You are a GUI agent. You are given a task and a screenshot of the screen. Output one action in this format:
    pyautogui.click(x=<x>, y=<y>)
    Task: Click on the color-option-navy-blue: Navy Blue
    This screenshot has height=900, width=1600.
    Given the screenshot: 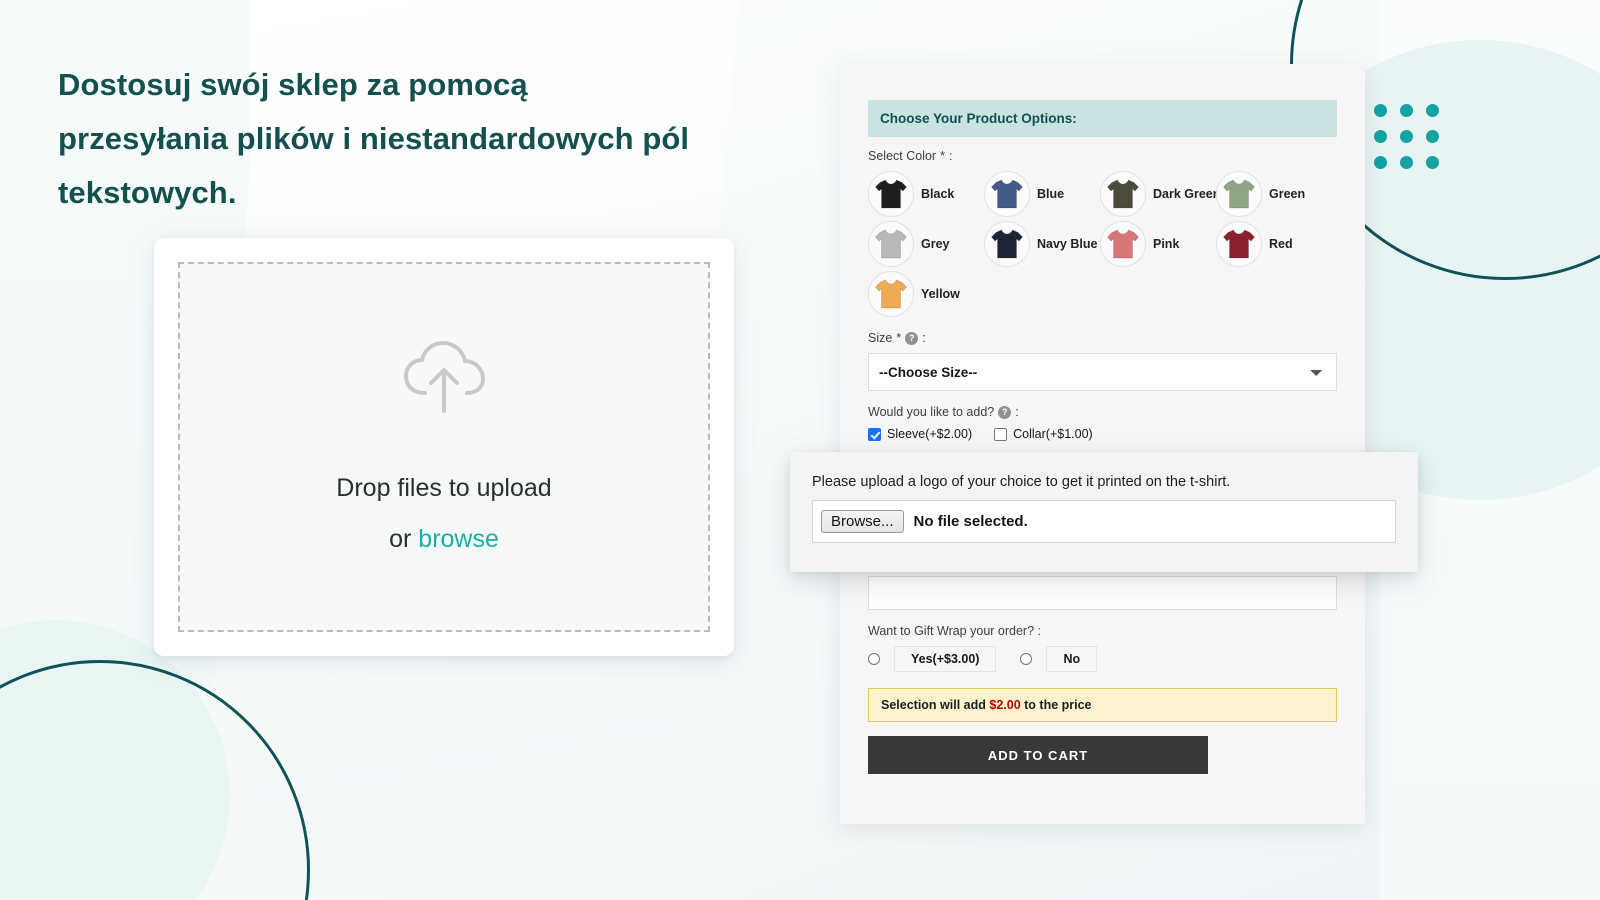 What is the action you would take?
    pyautogui.click(x=1041, y=244)
    